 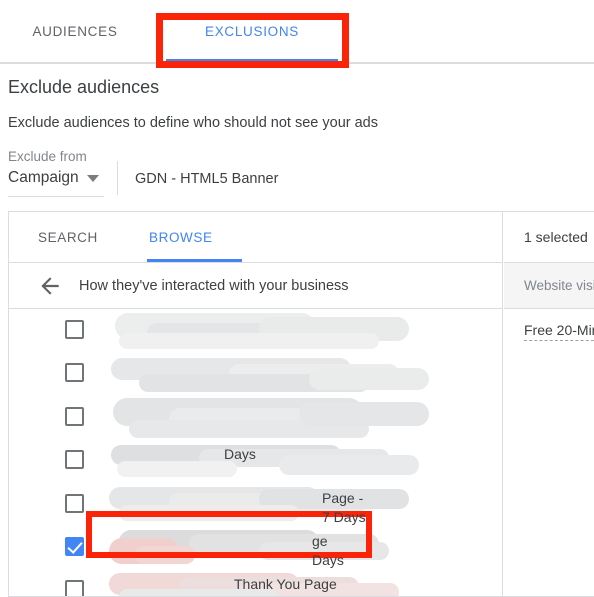 What do you see at coordinates (297, 63) in the screenshot?
I see `tab-bar-divider` at bounding box center [297, 63].